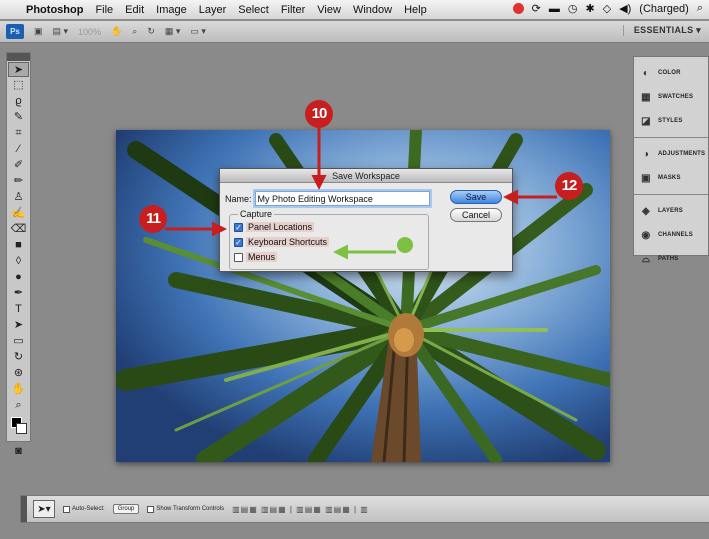 This screenshot has height=539, width=709. What do you see at coordinates (536, 8) in the screenshot?
I see `sync-icon: ⟳` at bounding box center [536, 8].